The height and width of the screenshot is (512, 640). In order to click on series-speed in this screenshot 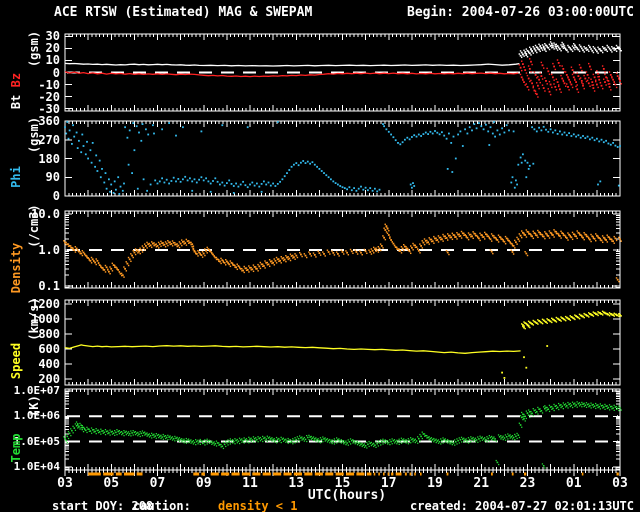, I will do `click(292, 349)`.